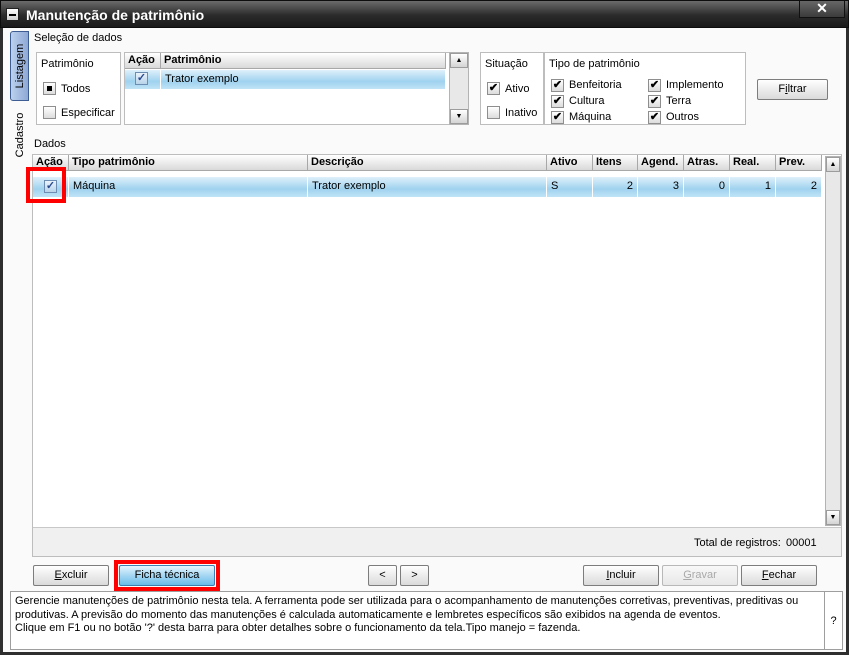 The width and height of the screenshot is (849, 655). I want to click on row-acao-cell: ✓, so click(51, 187).